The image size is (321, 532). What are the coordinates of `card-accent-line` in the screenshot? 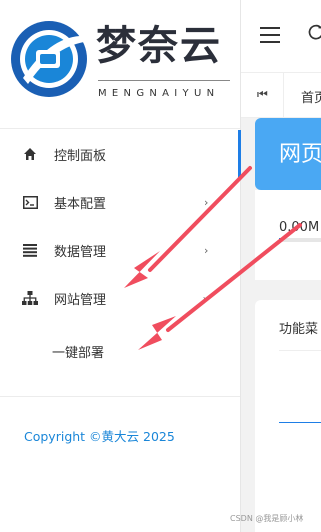 It's located at (300, 422).